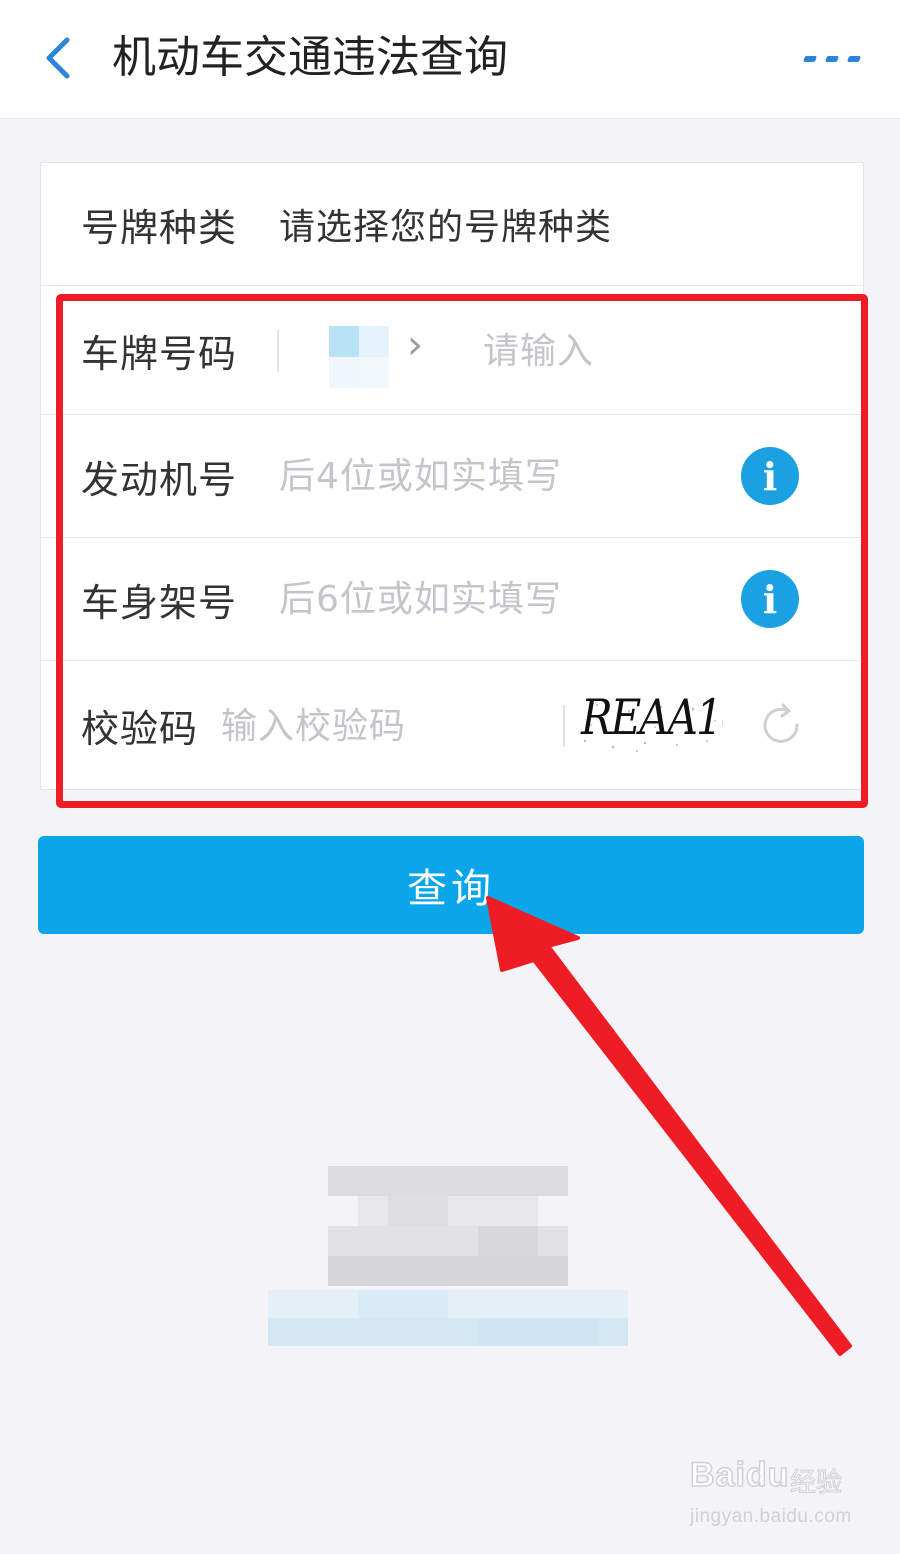 Image resolution: width=900 pixels, height=1554 pixels. Describe the element at coordinates (448, 1226) in the screenshot. I see `pixelated-logo` at that location.